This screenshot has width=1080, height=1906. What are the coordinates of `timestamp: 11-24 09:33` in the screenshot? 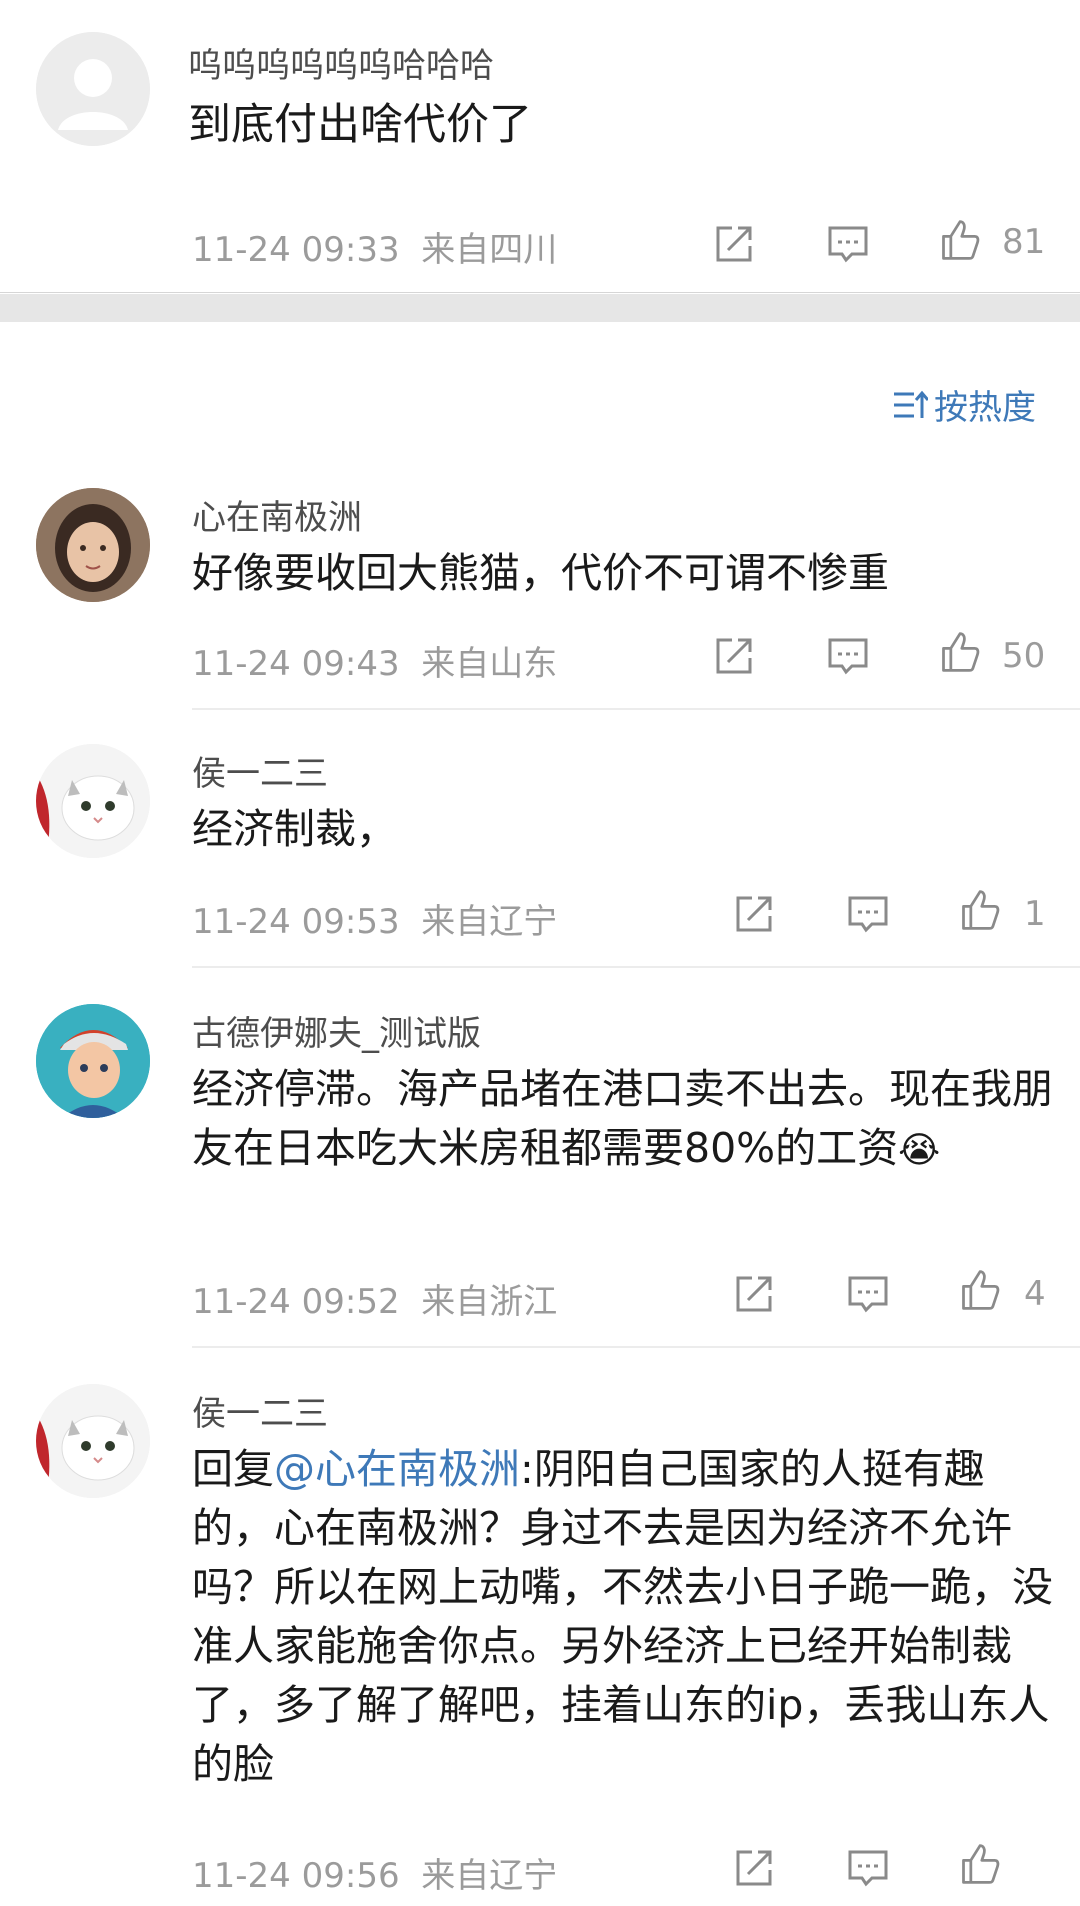 It's located at (296, 250).